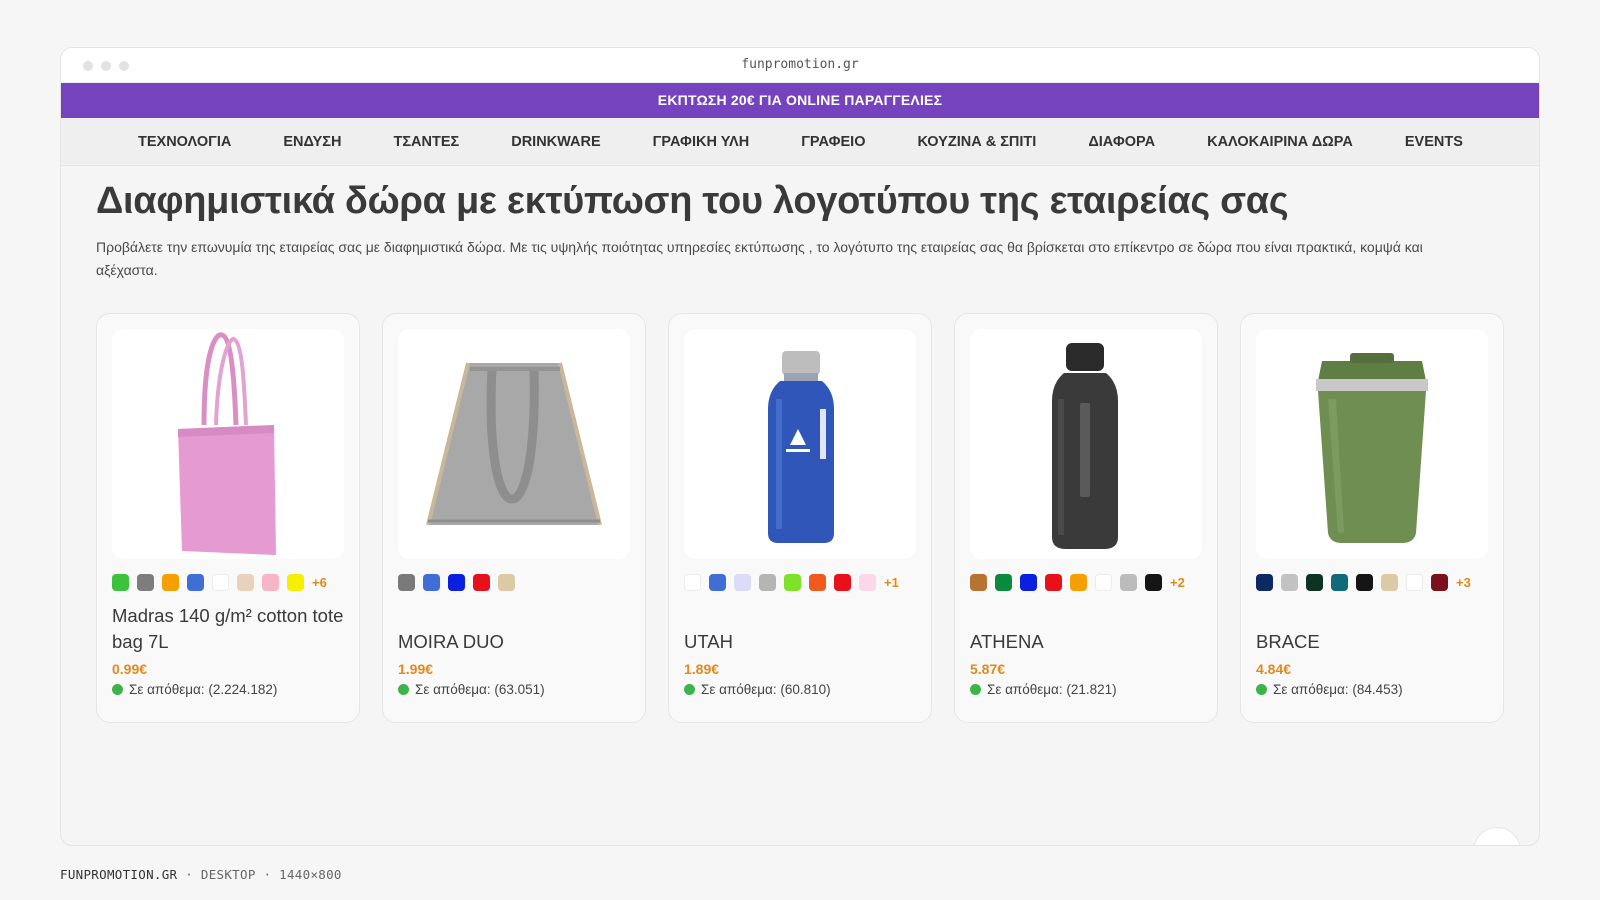 The image size is (1600, 900). What do you see at coordinates (800, 100) in the screenshot?
I see `promo-banner: ΕΚΠΤΩΣΗ 20€ ΓΙΑ ONLINE ΠΑΡΑΓΓΕΛΙΕΣ` at bounding box center [800, 100].